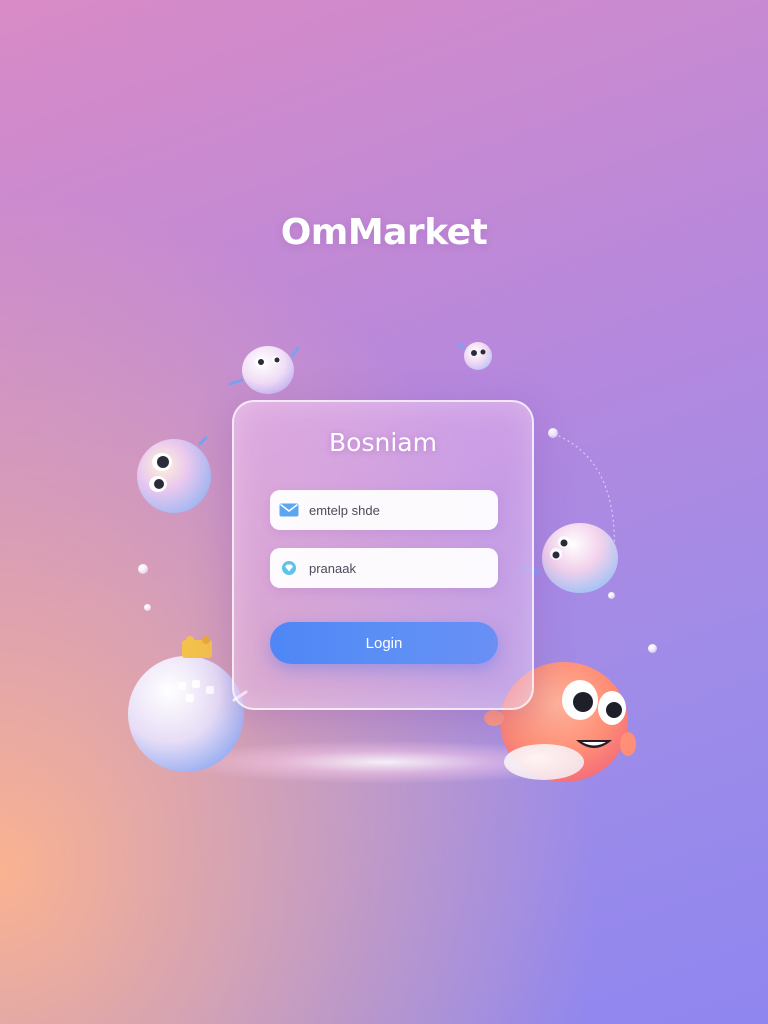  What do you see at coordinates (264, 370) in the screenshot?
I see `mascot-top-left-icon` at bounding box center [264, 370].